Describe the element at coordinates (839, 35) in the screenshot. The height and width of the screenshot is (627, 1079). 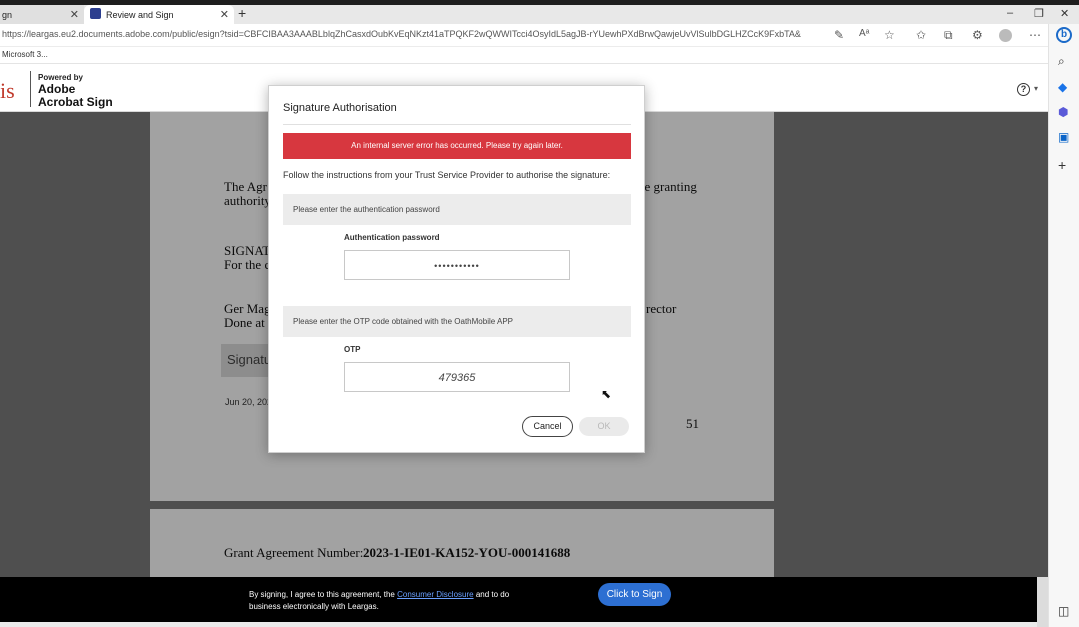
I see `edit-icon: ✎` at that location.